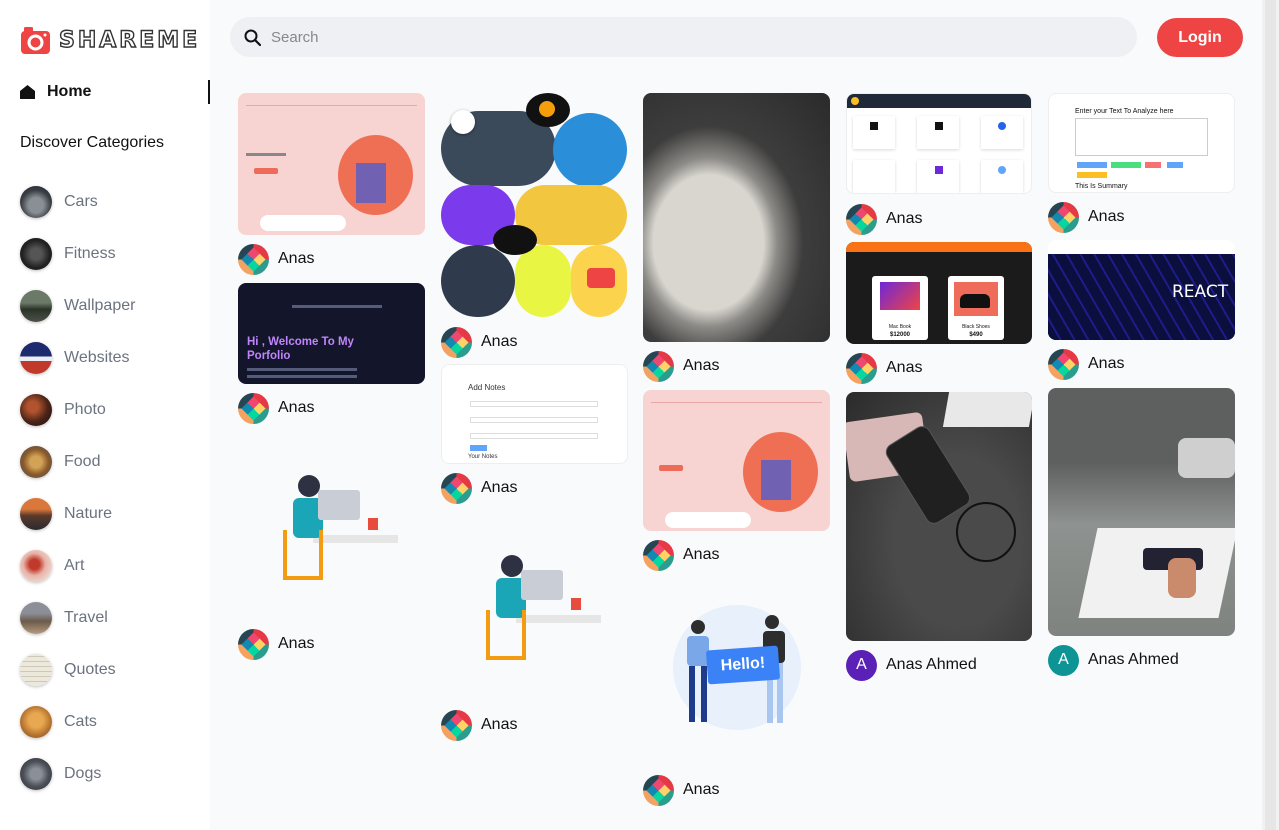 This screenshot has height=830, width=1279. I want to click on category-item-quotes: Quotes, so click(110, 670).